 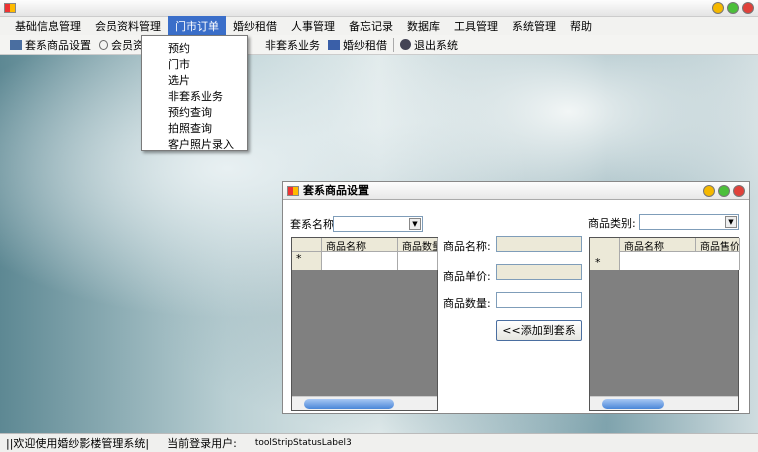 I want to click on title-bar, so click(x=379, y=8).